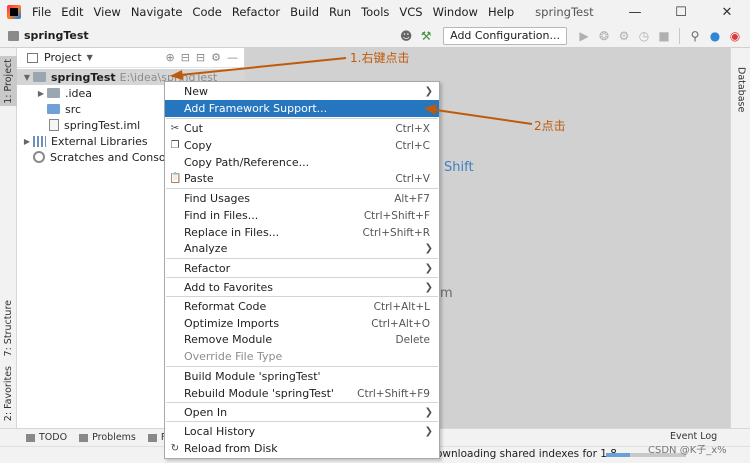 Image resolution: width=750 pixels, height=463 pixels. Describe the element at coordinates (351, 91) in the screenshot. I see `annotation-overlay` at that location.